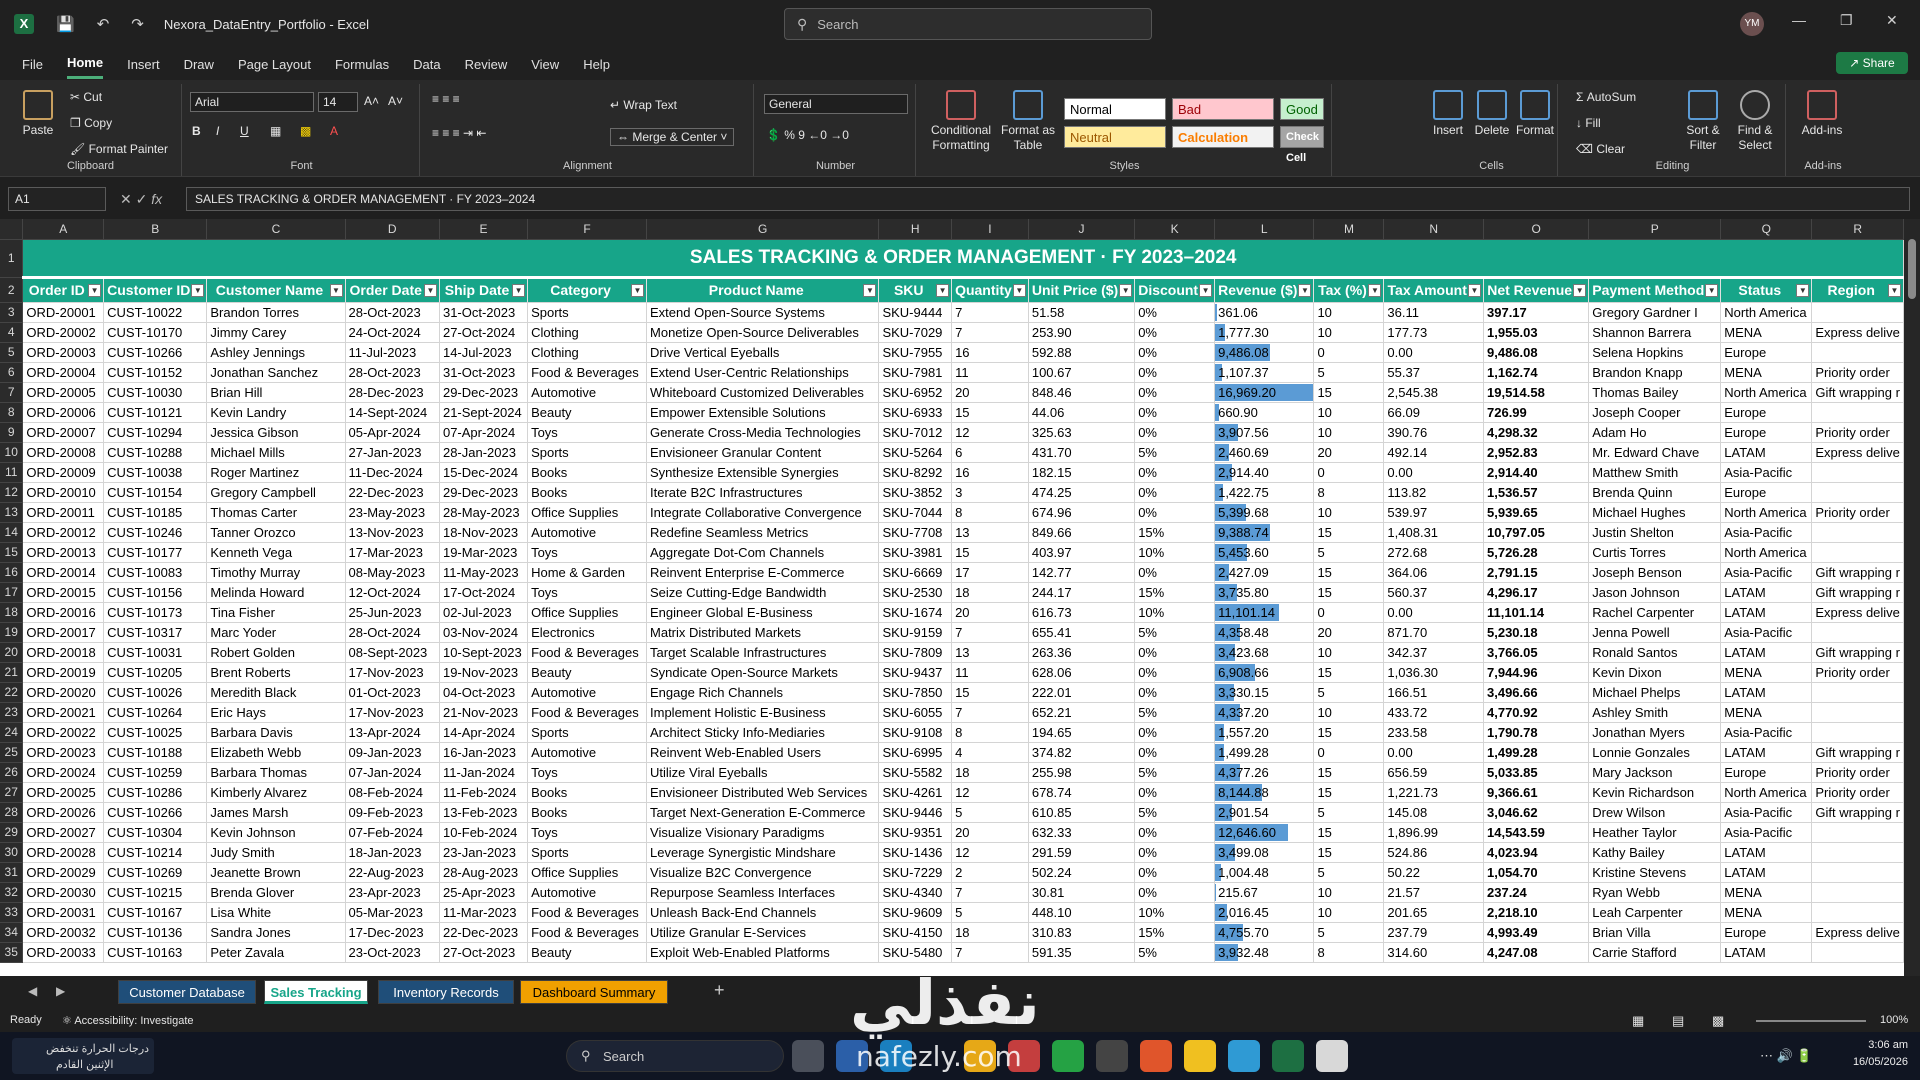 This screenshot has width=1920, height=1080. What do you see at coordinates (12, 392) in the screenshot?
I see `row-header: 7` at bounding box center [12, 392].